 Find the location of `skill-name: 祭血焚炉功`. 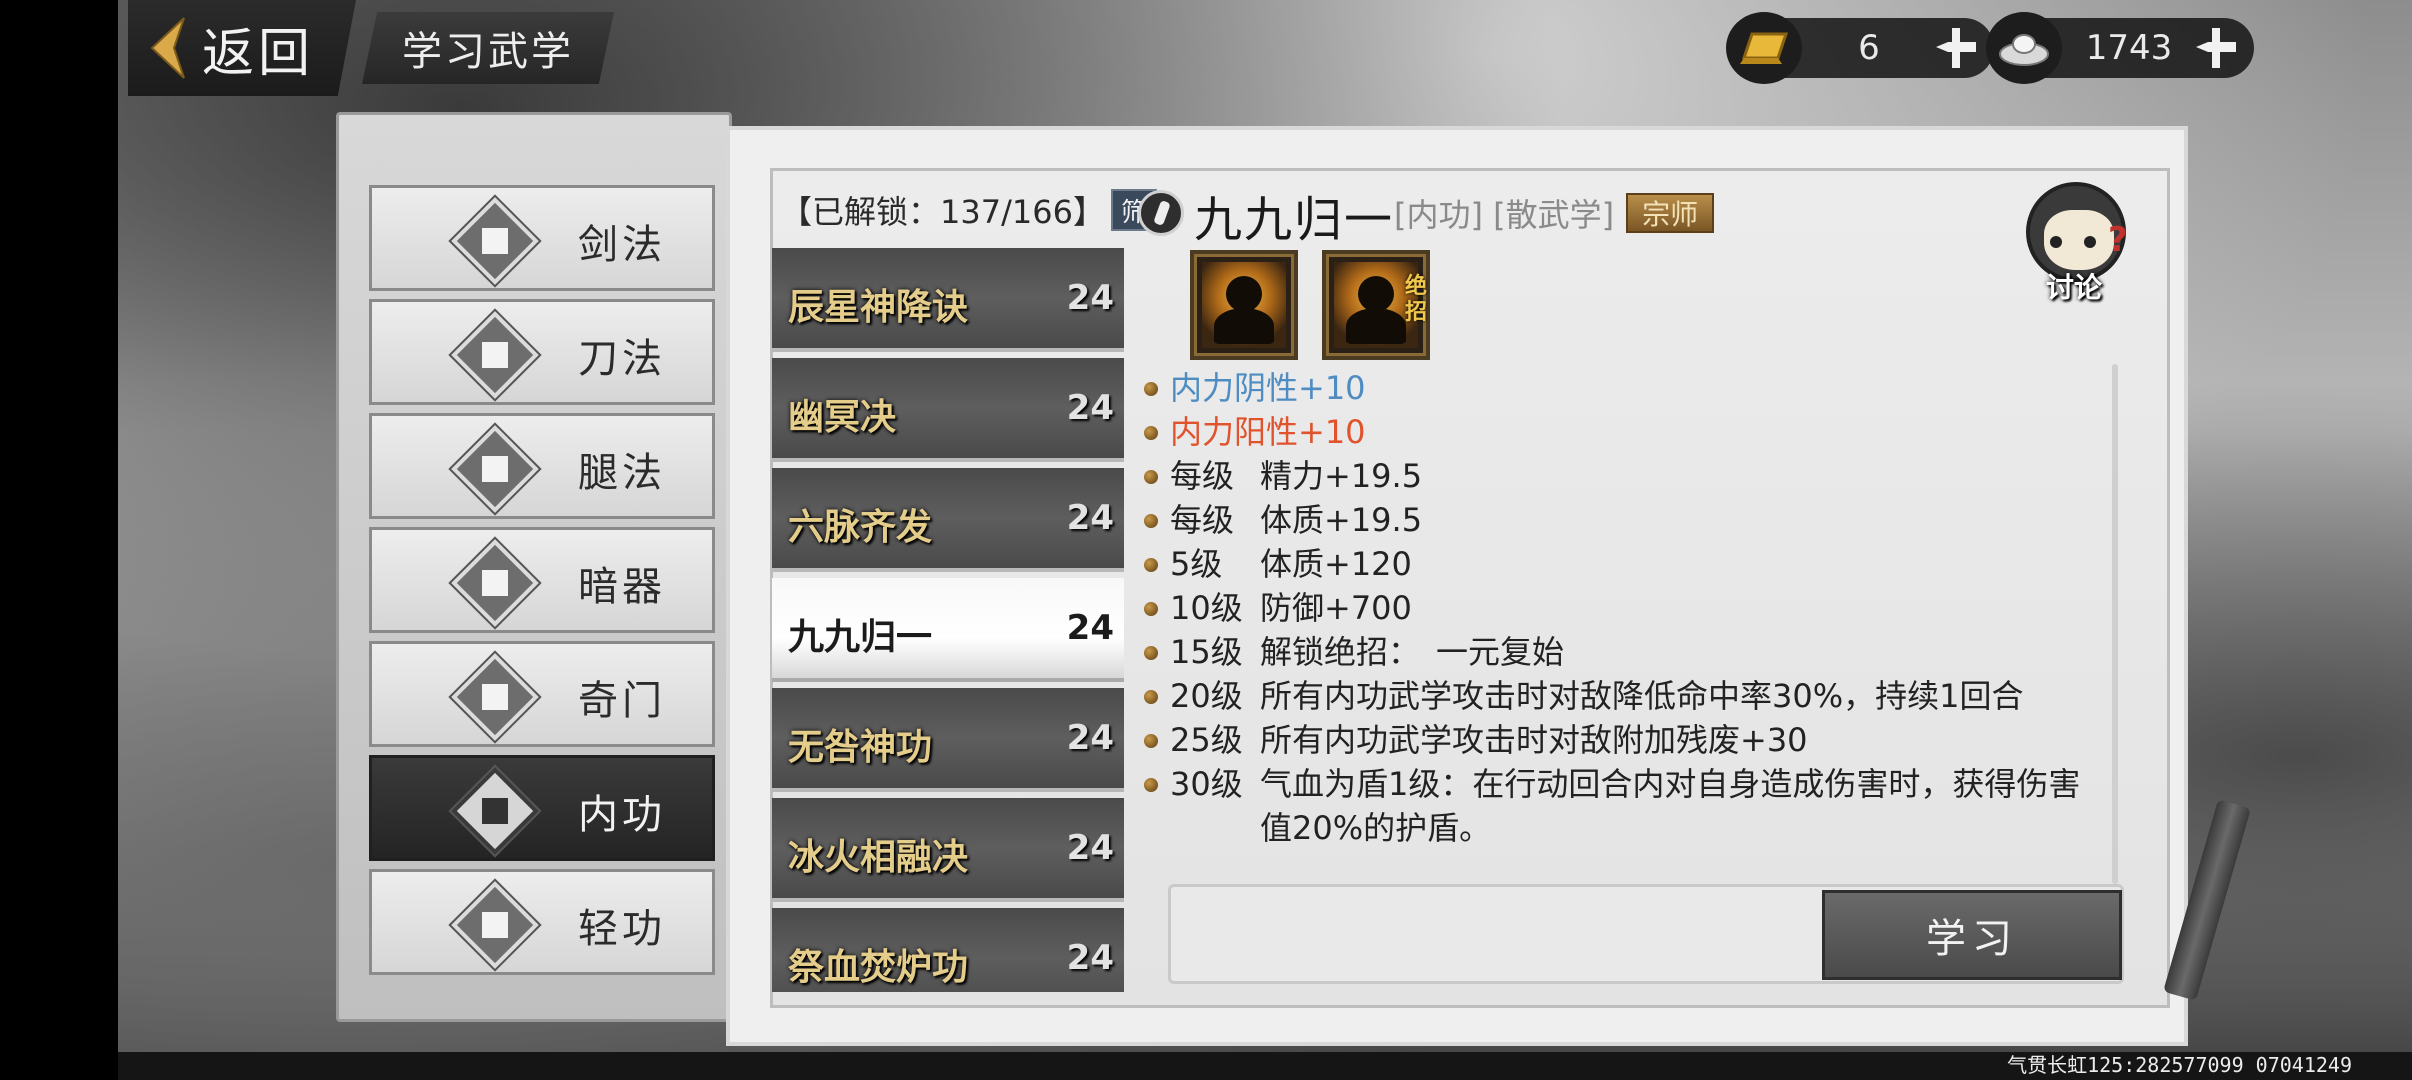

skill-name: 祭血焚炉功 is located at coordinates (878, 967).